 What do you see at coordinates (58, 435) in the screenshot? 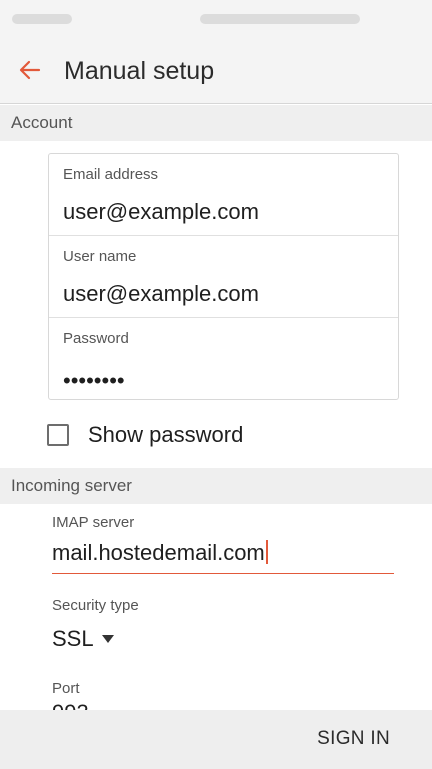
I see `show-password-checkbox` at bounding box center [58, 435].